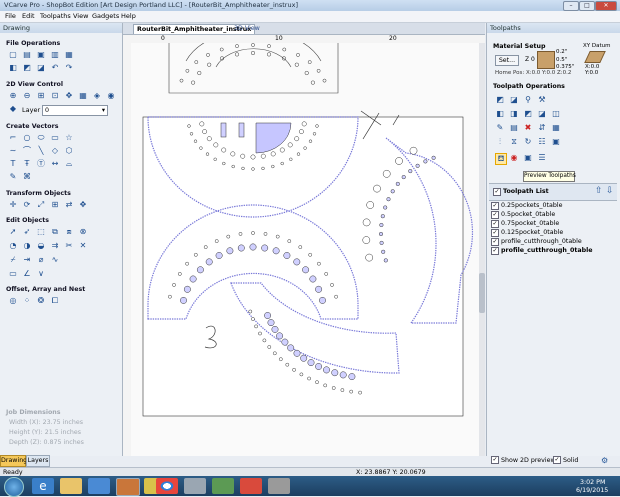 The image size is (620, 497). Describe the element at coordinates (554, 214) in the screenshot. I see `toolpath-item: ✓ 0.5pocket_0table` at that location.